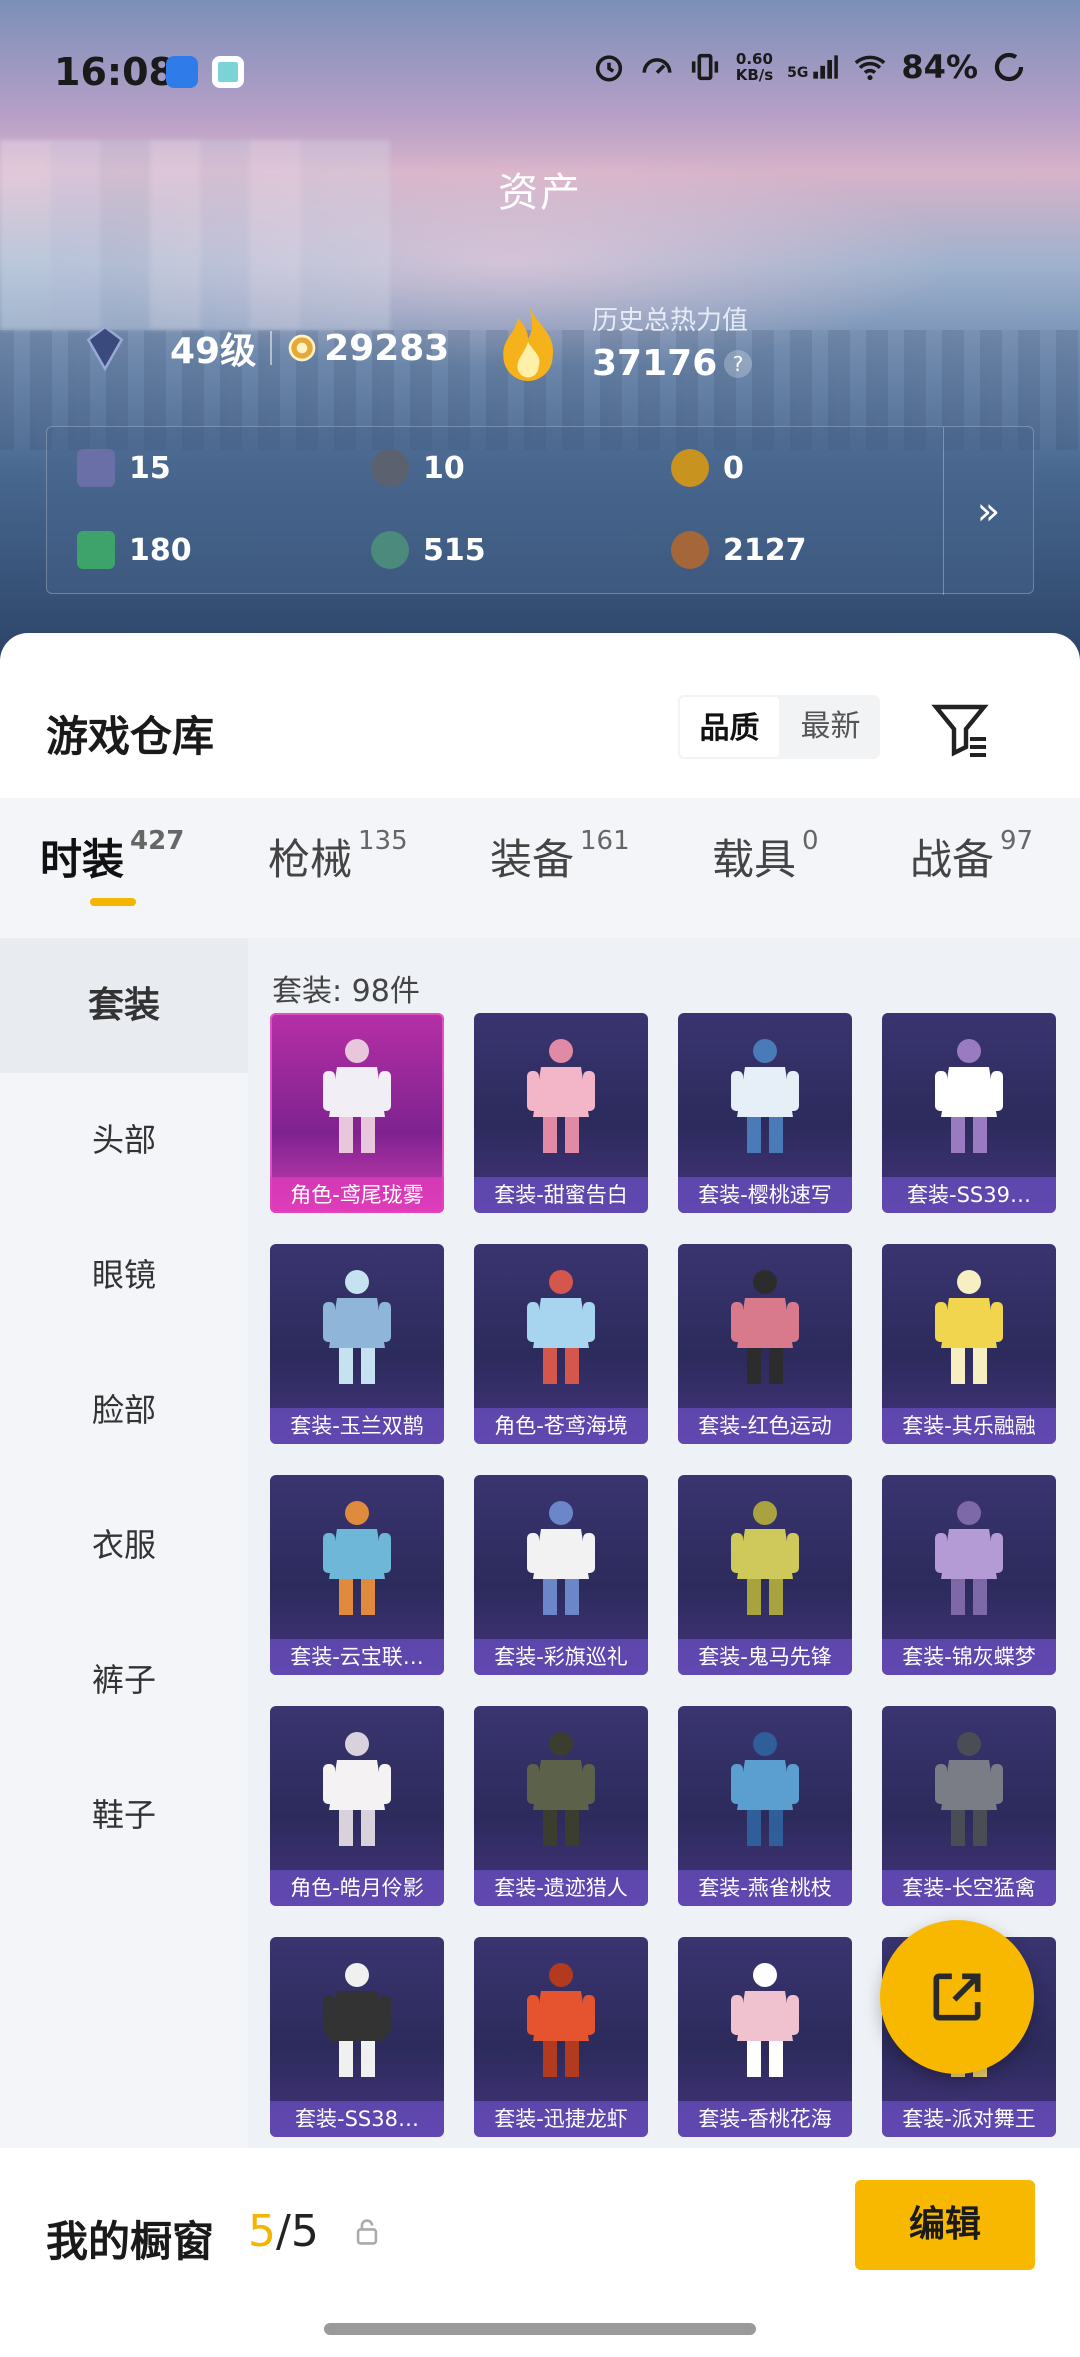  Describe the element at coordinates (704, 67) in the screenshot. I see `vibrate-icon` at that location.